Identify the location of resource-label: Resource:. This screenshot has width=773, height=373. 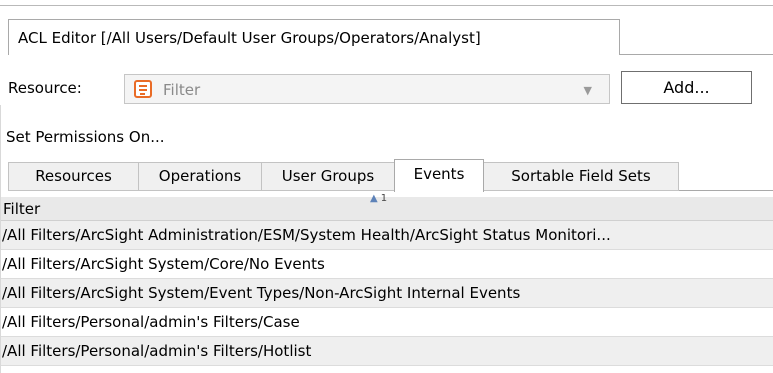
(45, 88).